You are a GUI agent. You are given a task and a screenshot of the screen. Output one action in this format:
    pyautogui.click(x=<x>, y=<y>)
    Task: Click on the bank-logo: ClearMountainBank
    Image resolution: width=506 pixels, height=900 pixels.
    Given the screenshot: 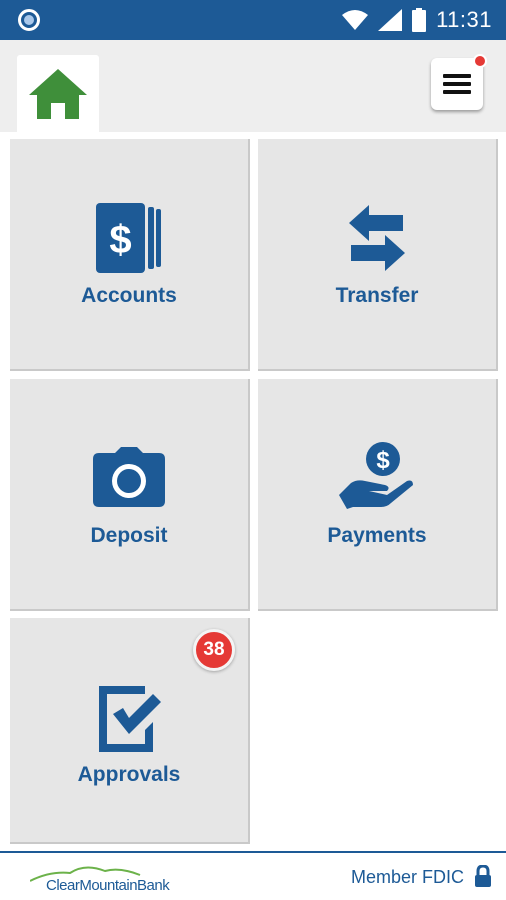 What is the action you would take?
    pyautogui.click(x=110, y=879)
    